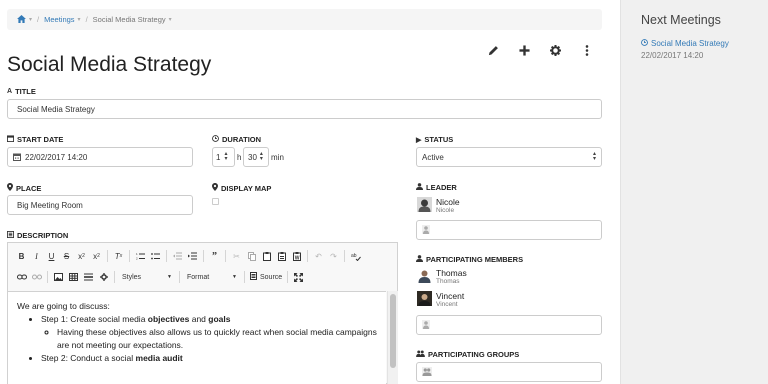 The width and height of the screenshot is (768, 384). What do you see at coordinates (441, 187) in the screenshot?
I see `leader-label-text: LEADER` at bounding box center [441, 187].